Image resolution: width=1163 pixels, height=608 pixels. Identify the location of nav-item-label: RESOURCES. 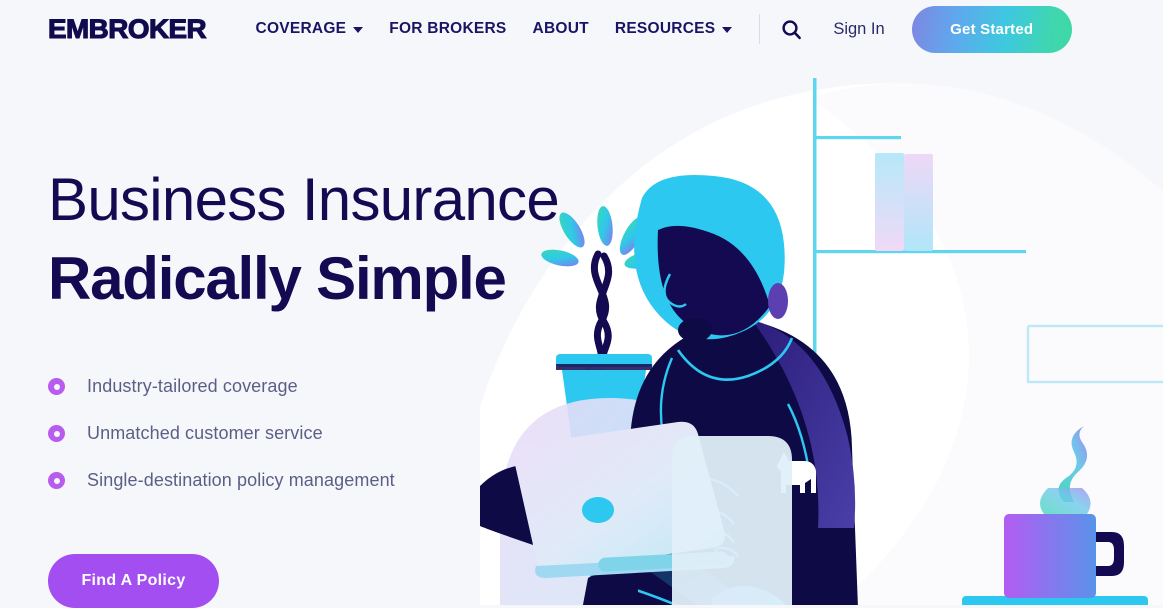
(665, 28).